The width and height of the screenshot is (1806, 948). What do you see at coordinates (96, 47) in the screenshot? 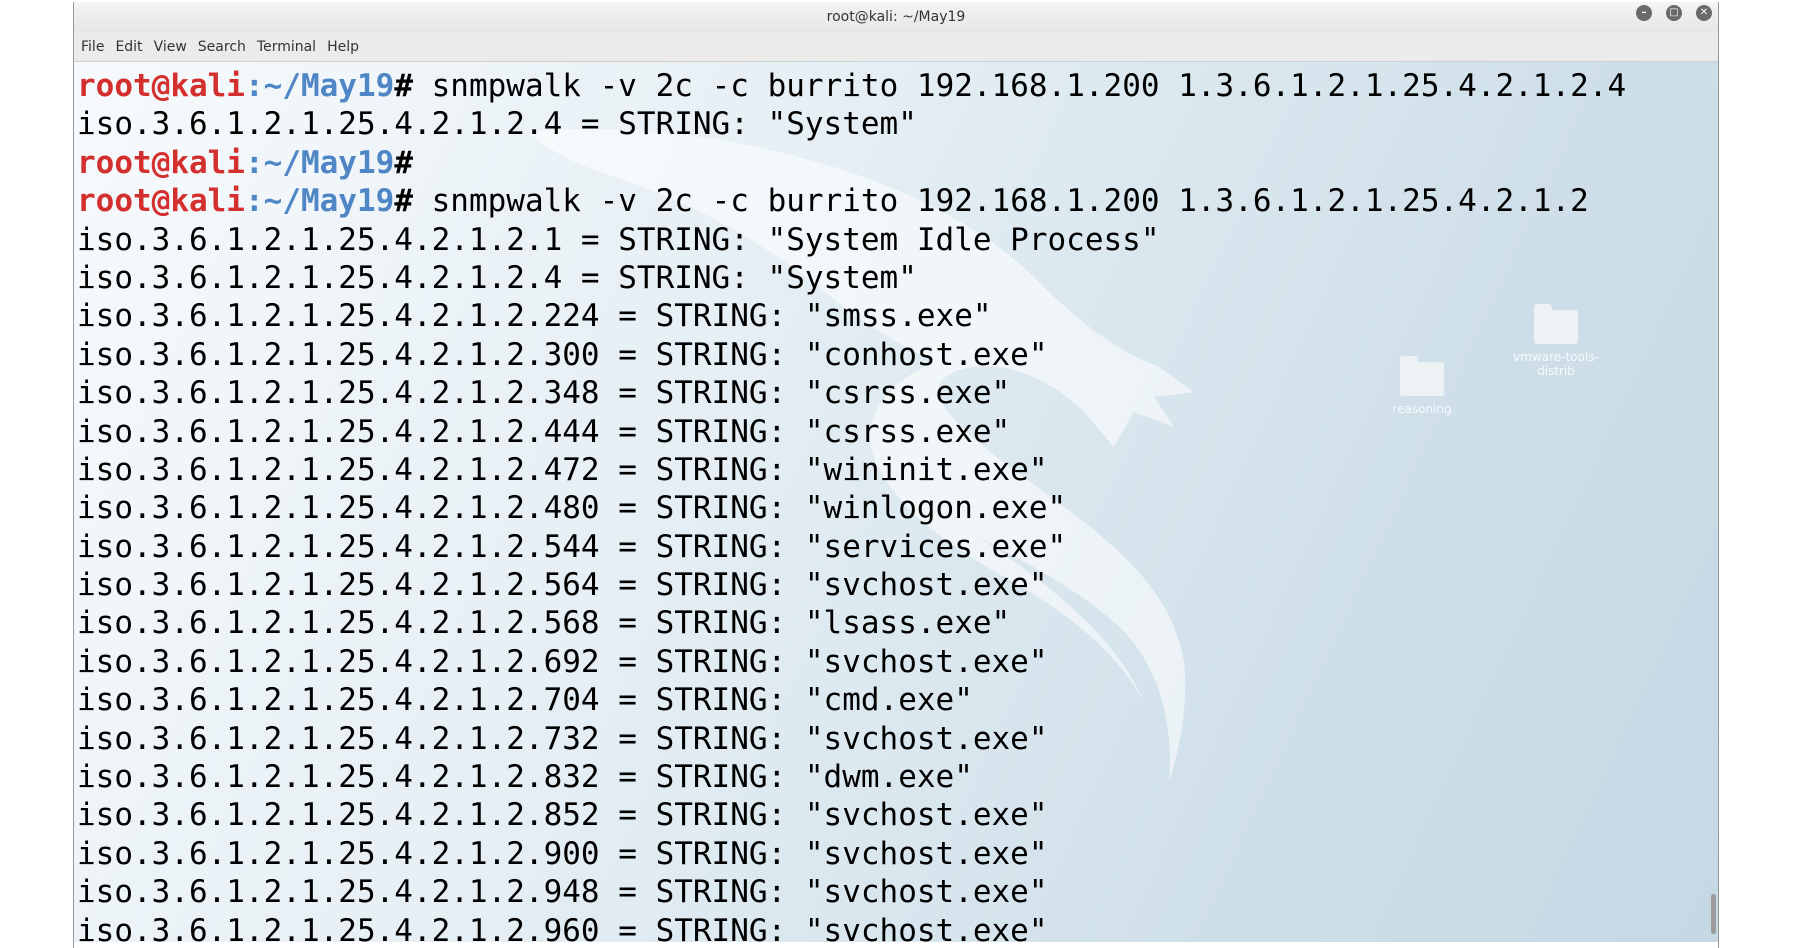
I see `menu-file: File` at bounding box center [96, 47].